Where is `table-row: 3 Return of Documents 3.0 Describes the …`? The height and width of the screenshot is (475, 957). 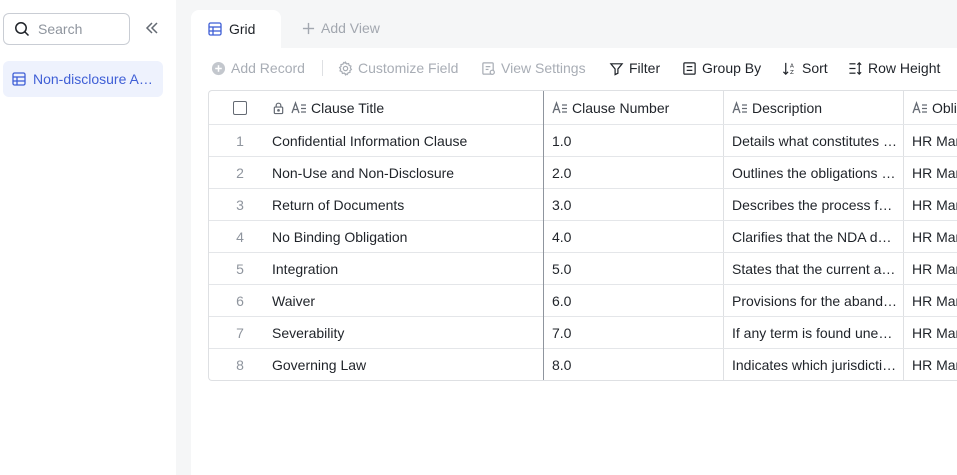 table-row: 3 Return of Documents 3.0 Describes the … is located at coordinates (583, 205).